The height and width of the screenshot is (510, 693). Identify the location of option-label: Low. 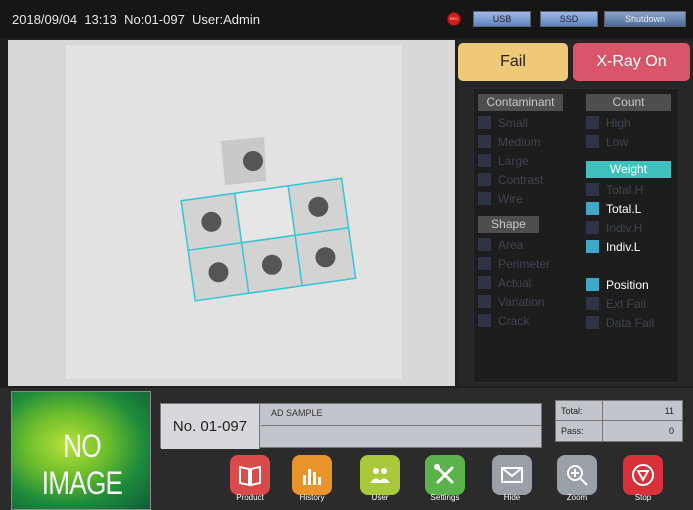
(617, 142).